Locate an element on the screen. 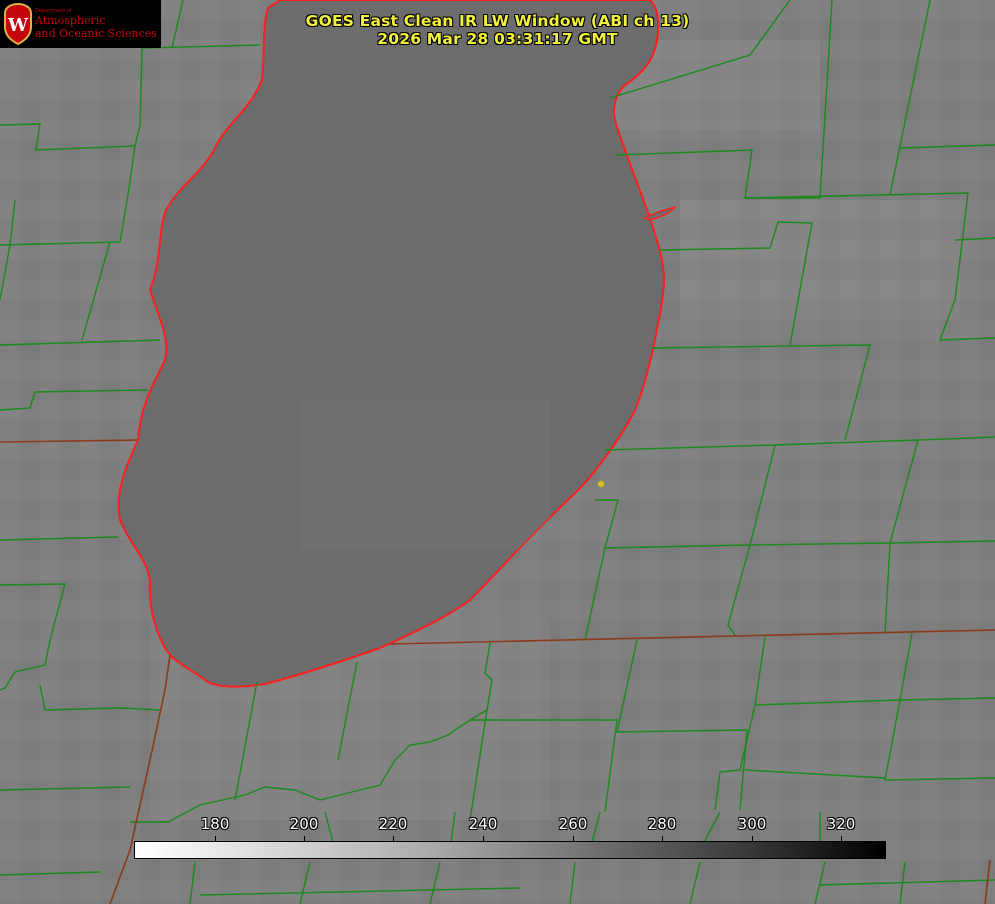 The height and width of the screenshot is (904, 995). colorbar-tick: 220 is located at coordinates (393, 824).